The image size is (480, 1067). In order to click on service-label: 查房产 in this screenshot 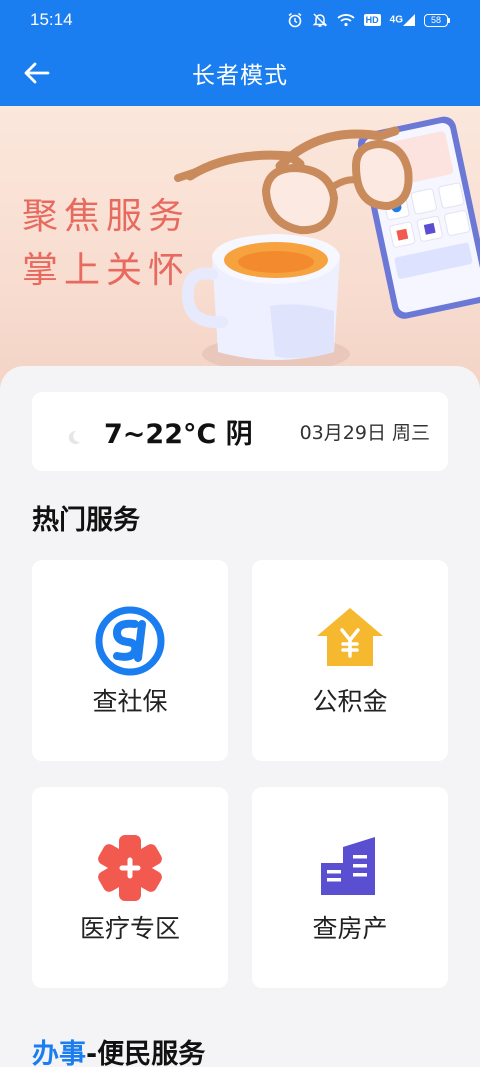, I will do `click(350, 928)`.